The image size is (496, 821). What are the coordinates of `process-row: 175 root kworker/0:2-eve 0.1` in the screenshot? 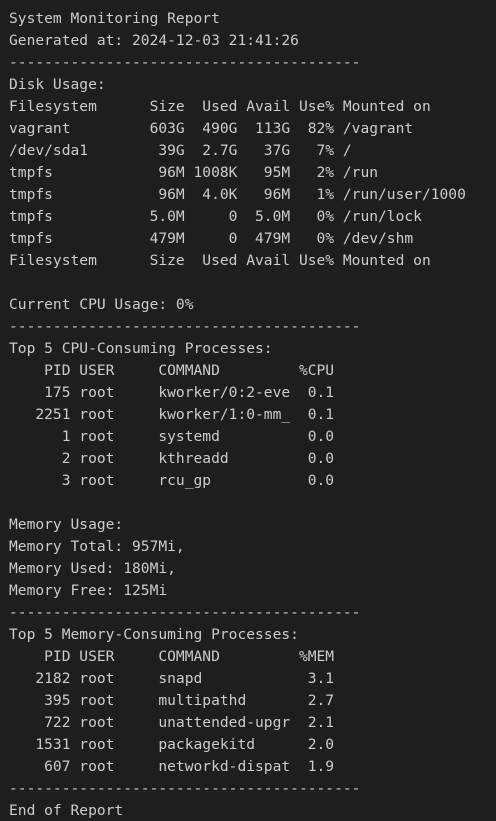 It's located at (172, 392).